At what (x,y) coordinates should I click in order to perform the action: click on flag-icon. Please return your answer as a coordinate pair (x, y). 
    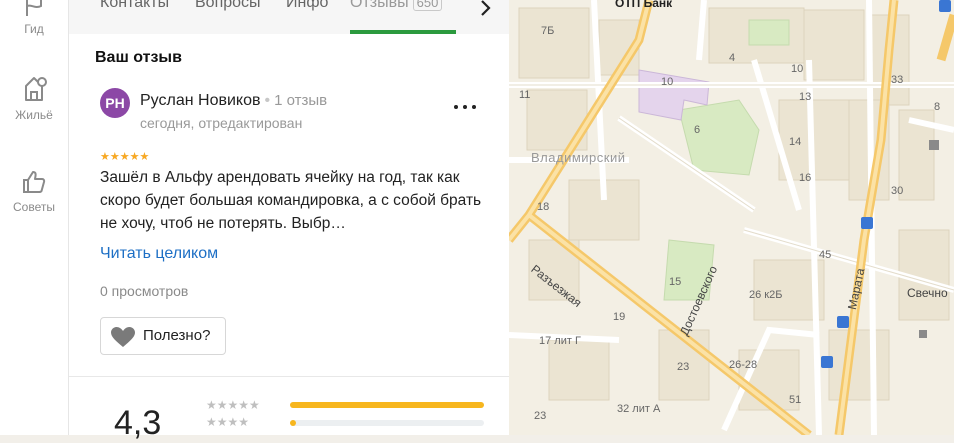
    Looking at the image, I should click on (34, 8).